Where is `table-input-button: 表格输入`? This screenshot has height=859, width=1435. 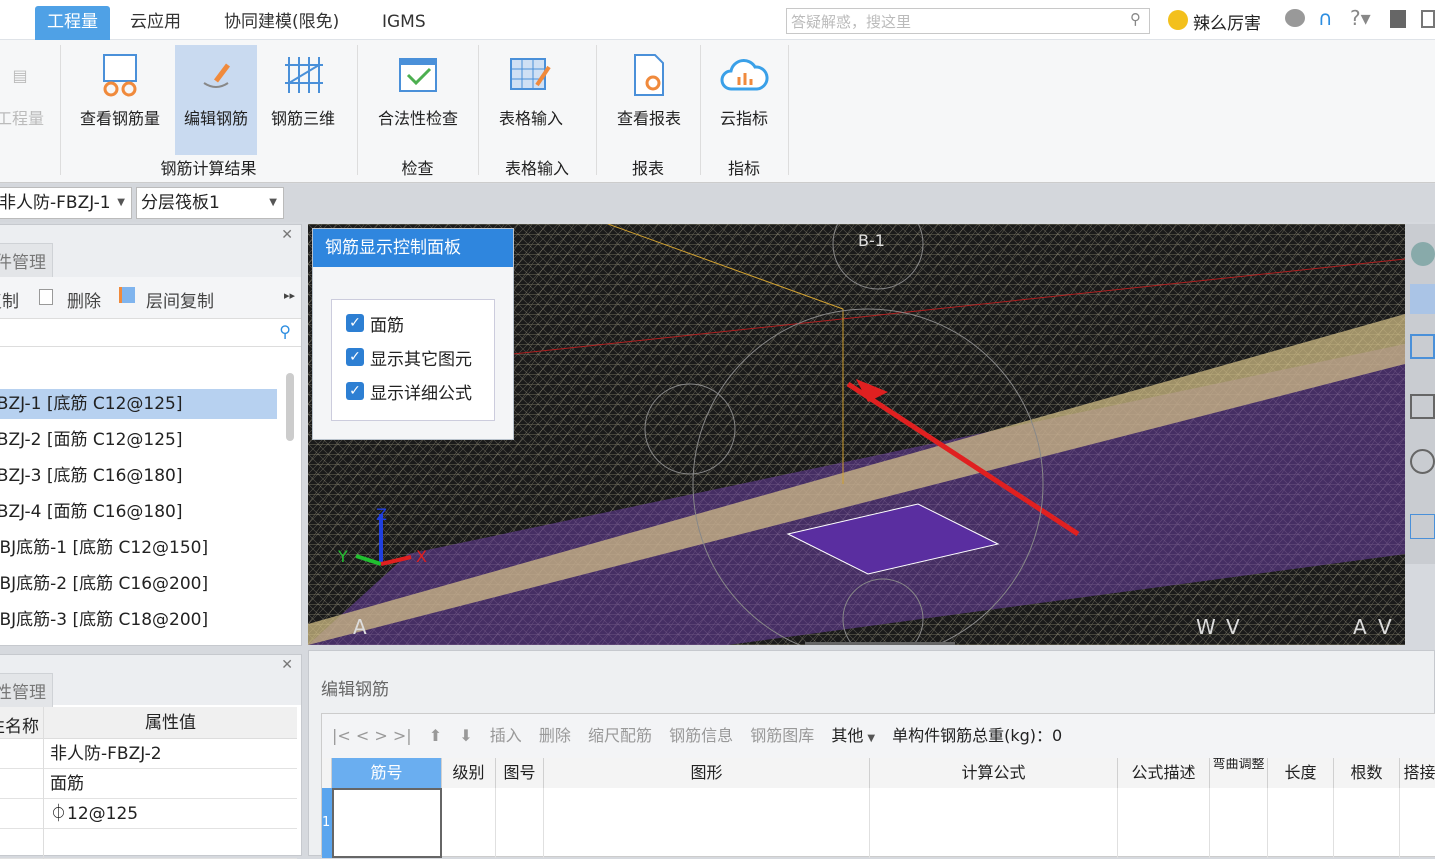 table-input-button: 表格输入 is located at coordinates (531, 100).